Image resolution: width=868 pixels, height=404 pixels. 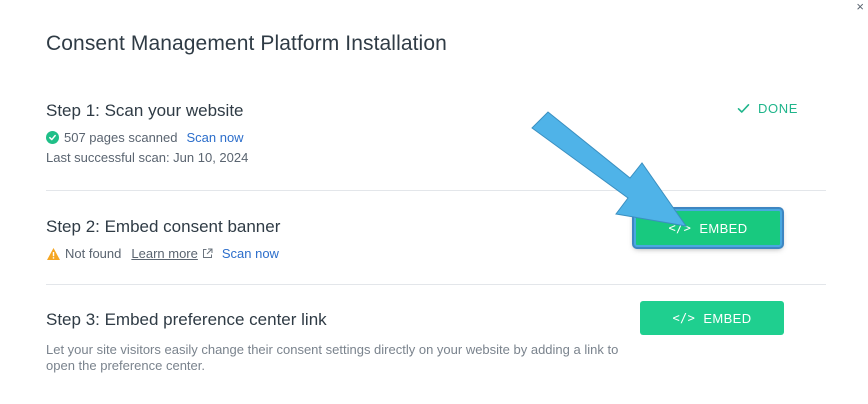 What do you see at coordinates (52, 137) in the screenshot?
I see `success-check-icon` at bounding box center [52, 137].